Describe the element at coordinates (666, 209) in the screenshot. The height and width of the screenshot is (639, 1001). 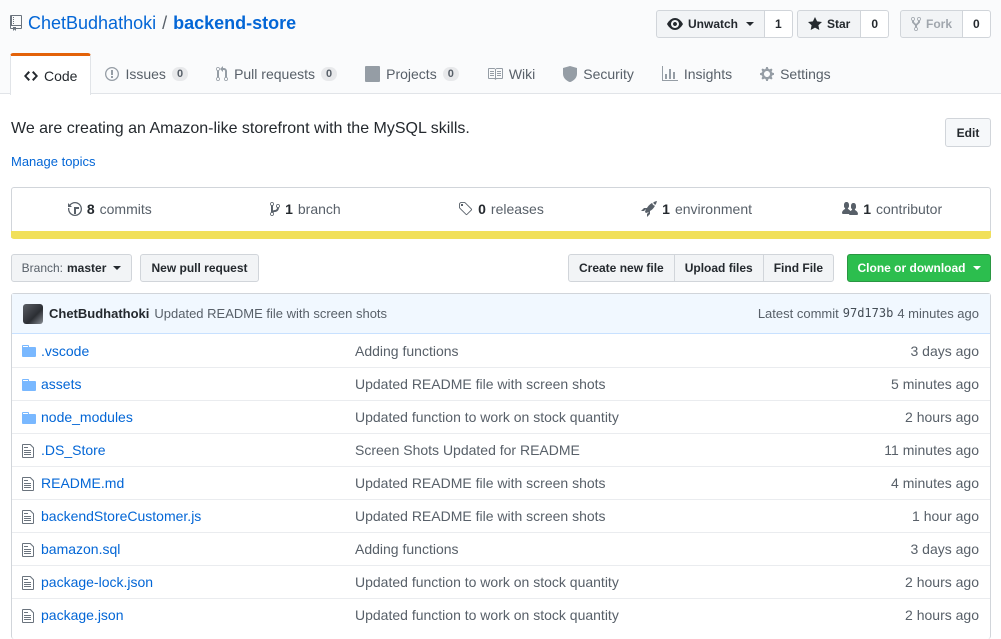
I see `environments-count: 1` at that location.